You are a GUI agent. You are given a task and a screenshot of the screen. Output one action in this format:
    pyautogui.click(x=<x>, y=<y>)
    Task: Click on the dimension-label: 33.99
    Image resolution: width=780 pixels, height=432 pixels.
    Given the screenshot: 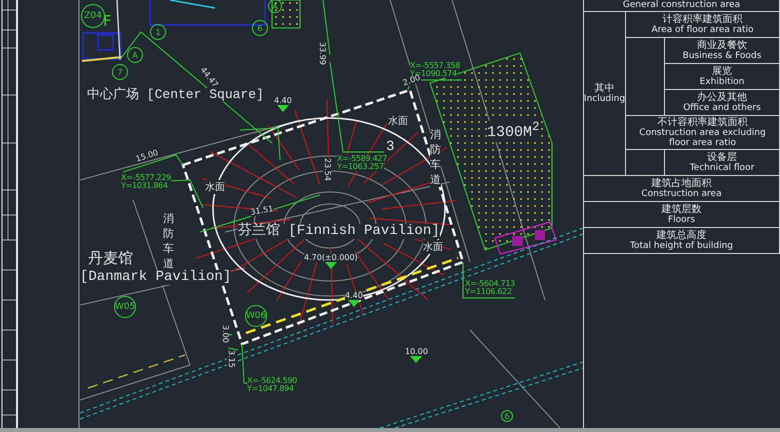 What is the action you would take?
    pyautogui.click(x=322, y=53)
    